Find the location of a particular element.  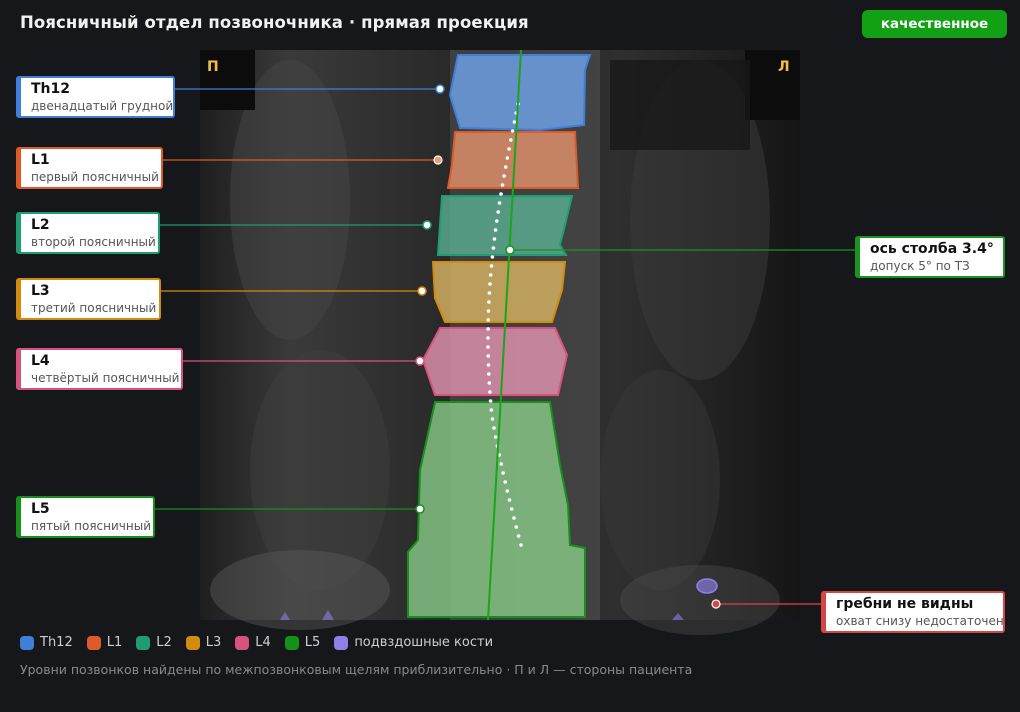

legend-label: L1 is located at coordinates (114, 642).